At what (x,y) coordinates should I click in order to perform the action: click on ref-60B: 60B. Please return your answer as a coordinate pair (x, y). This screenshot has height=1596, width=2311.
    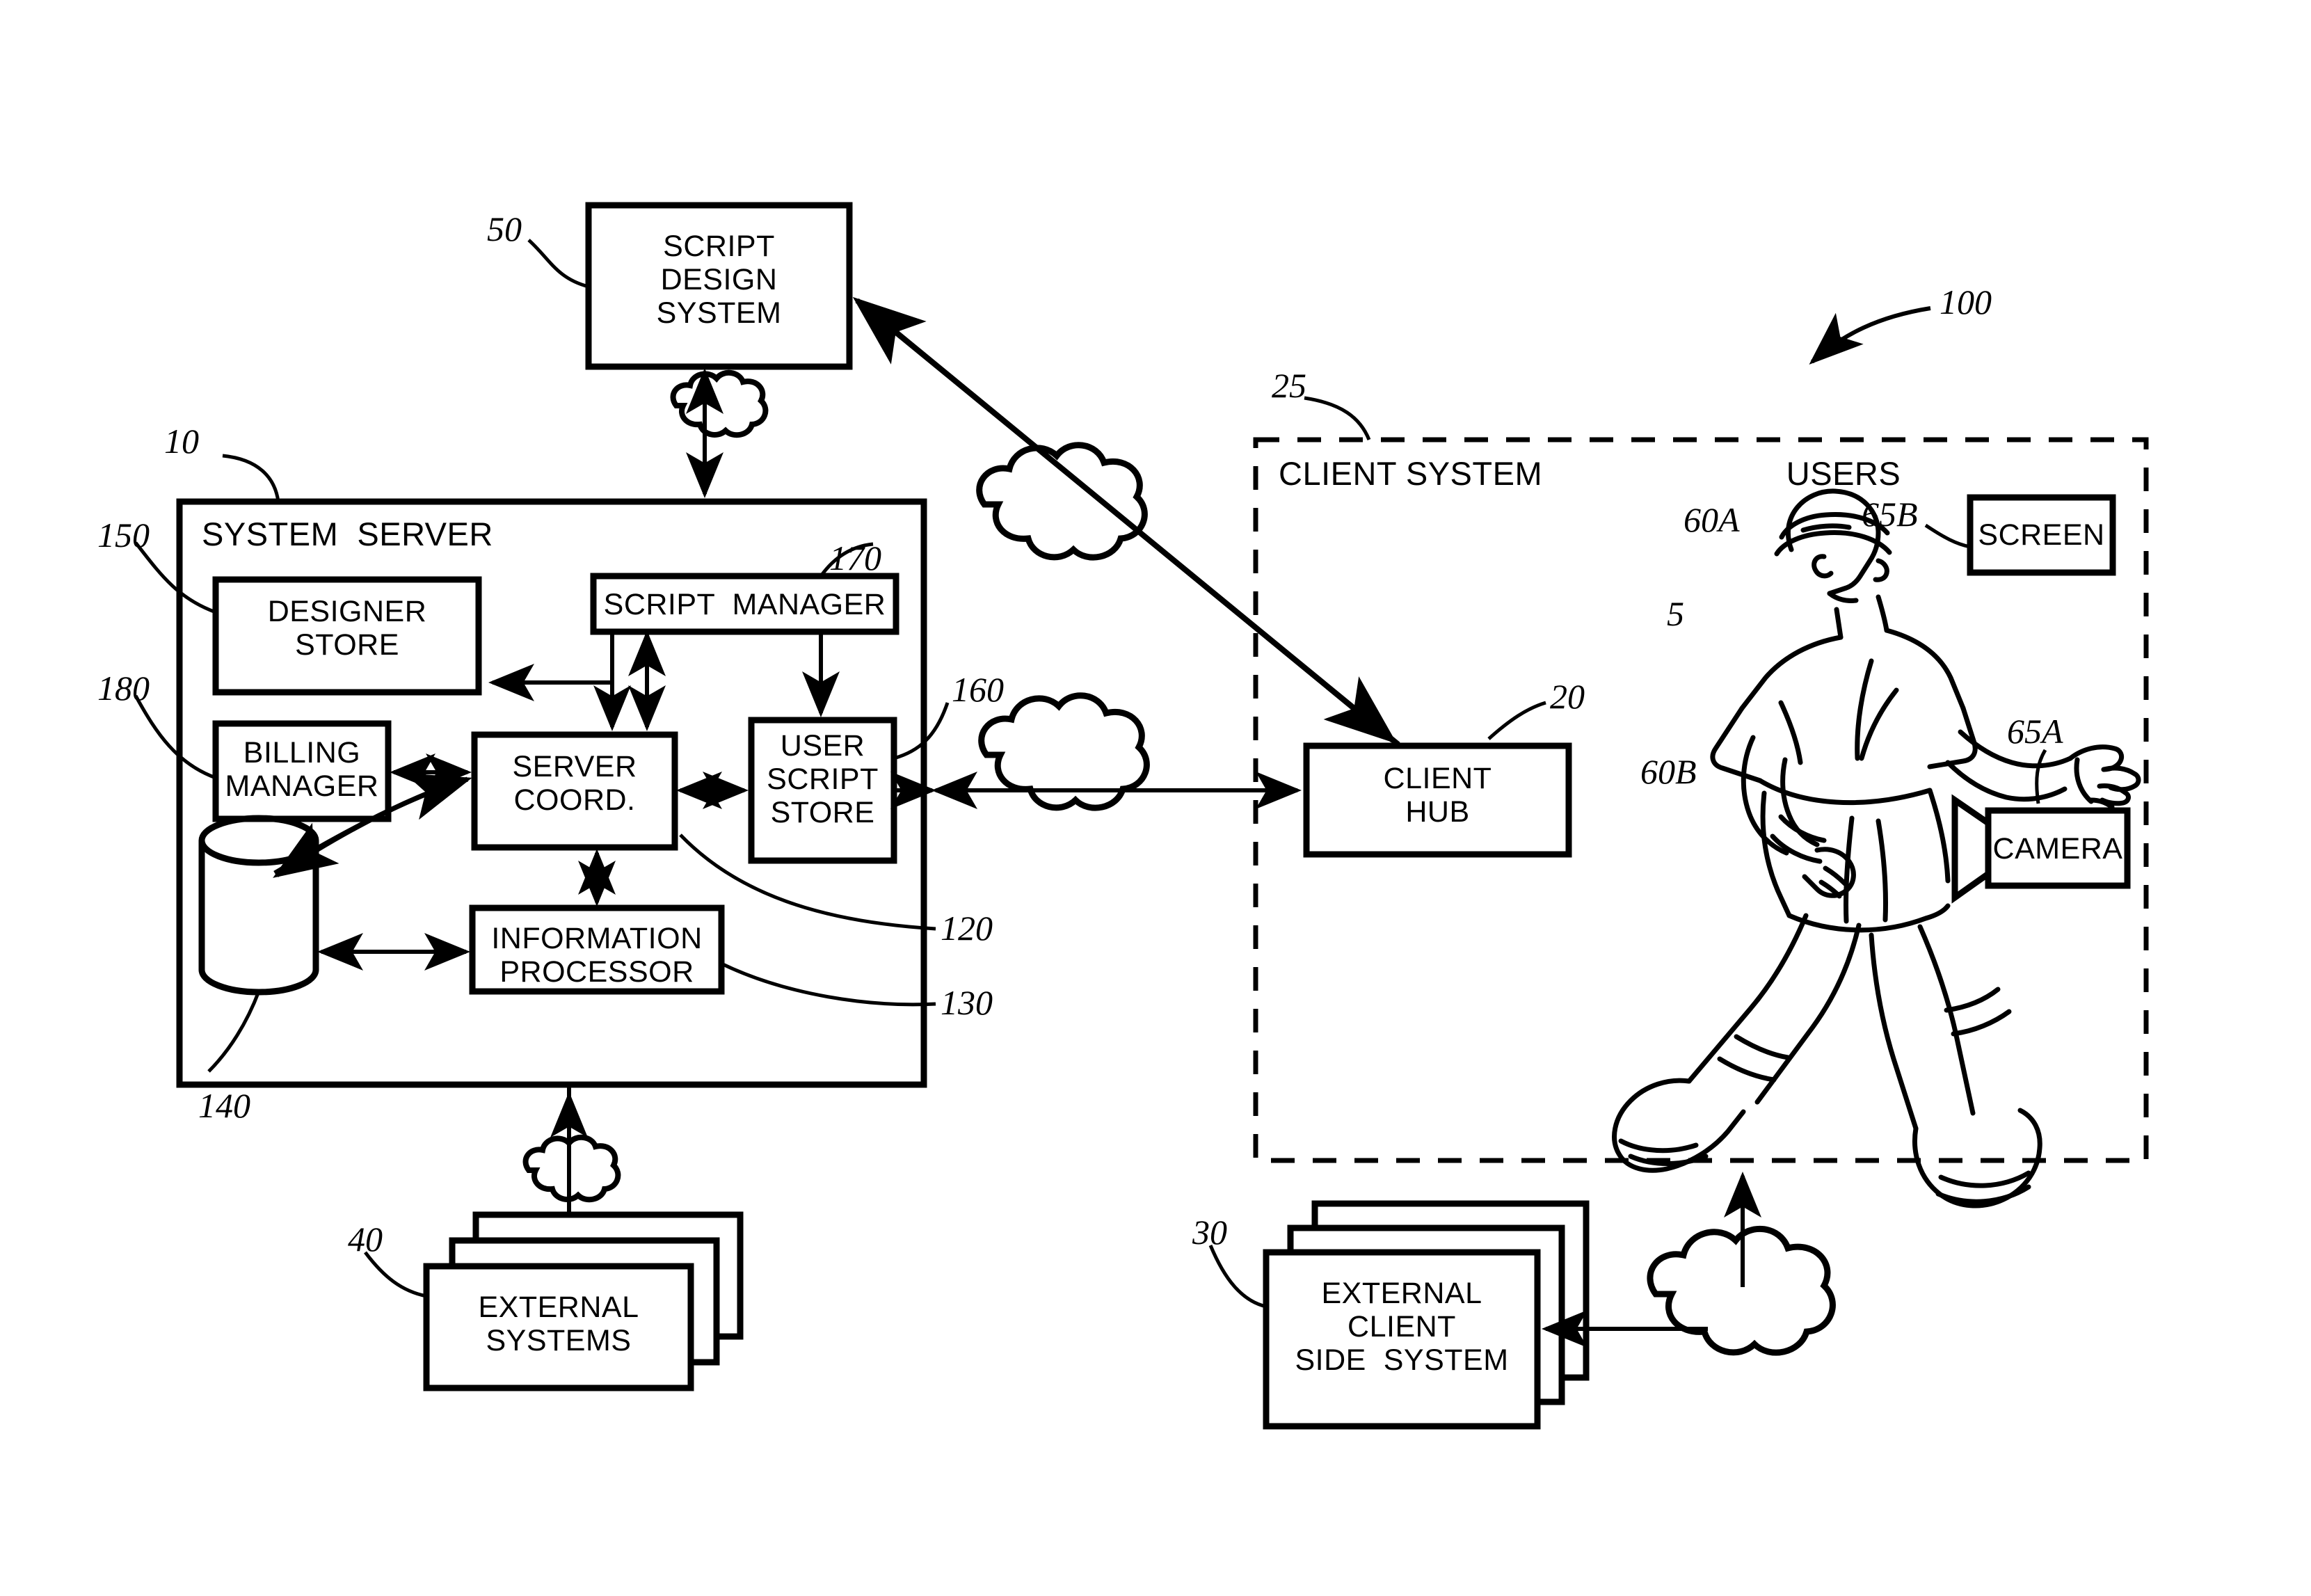
    Looking at the image, I should click on (1668, 771).